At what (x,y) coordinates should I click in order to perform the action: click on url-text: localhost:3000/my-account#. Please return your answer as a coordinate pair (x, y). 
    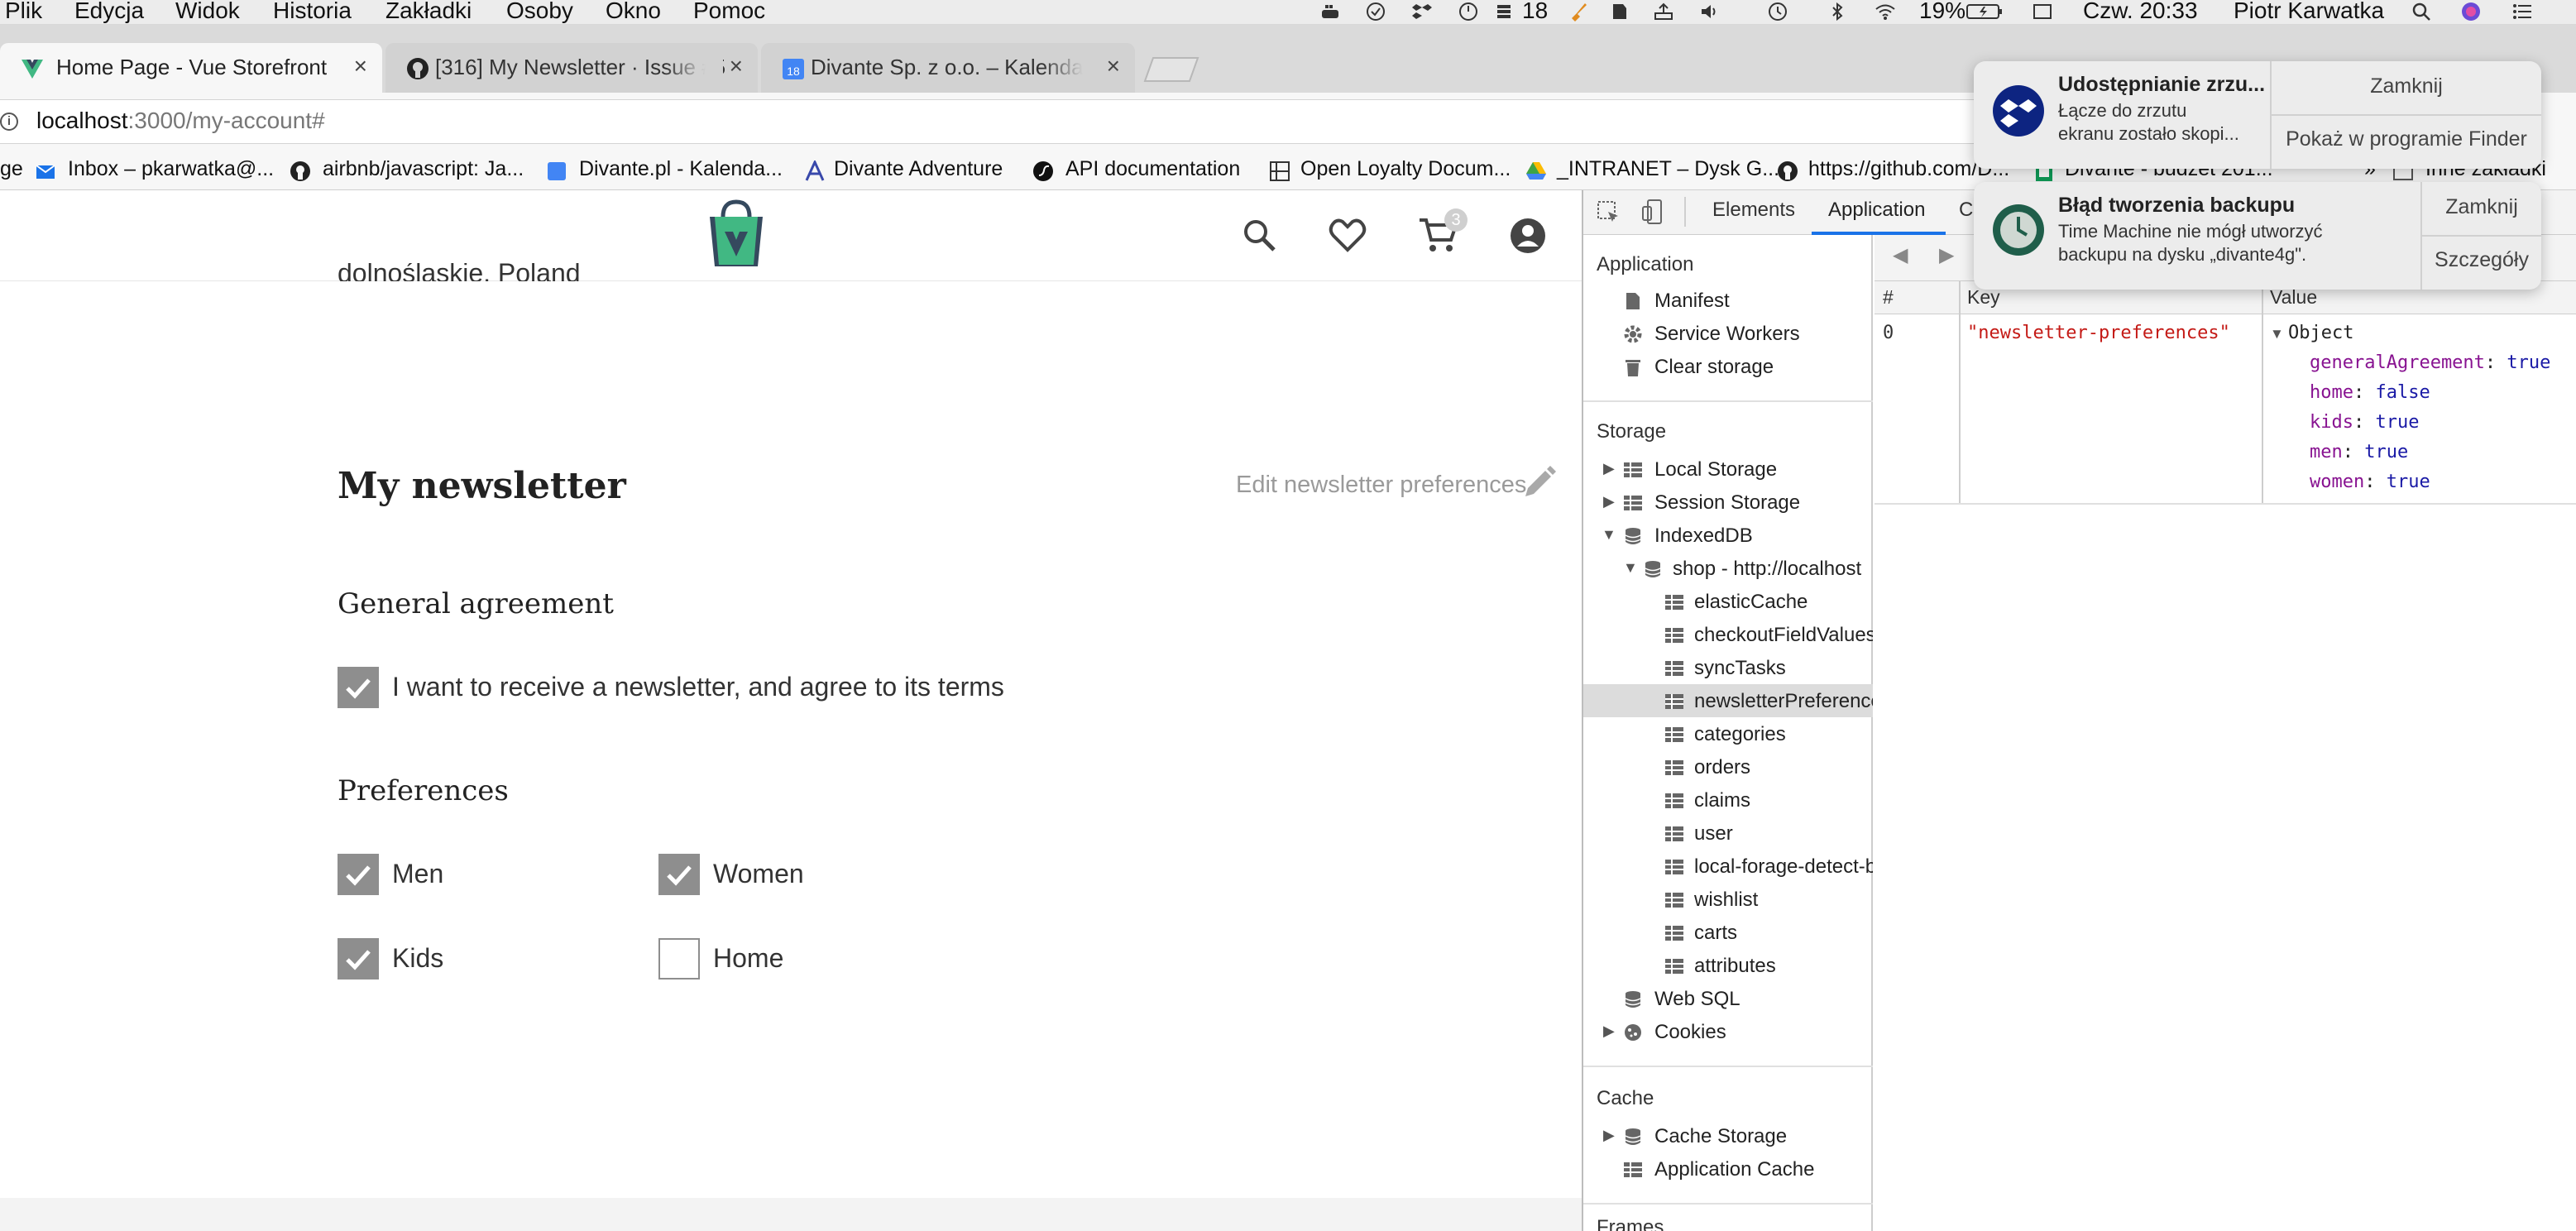
    Looking at the image, I should click on (180, 121).